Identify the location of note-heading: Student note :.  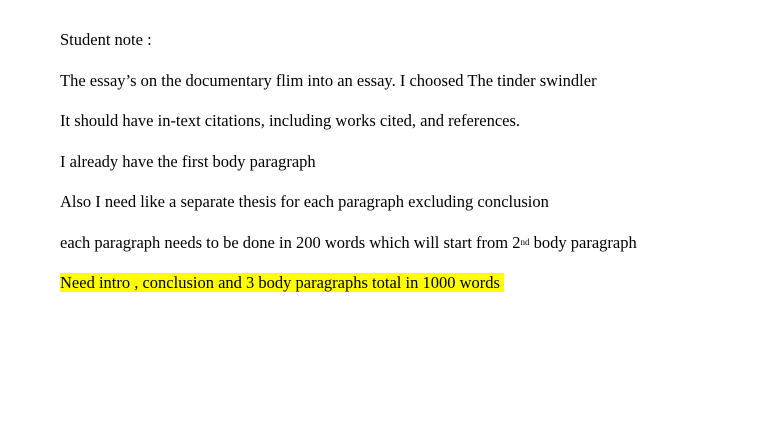
(106, 39).